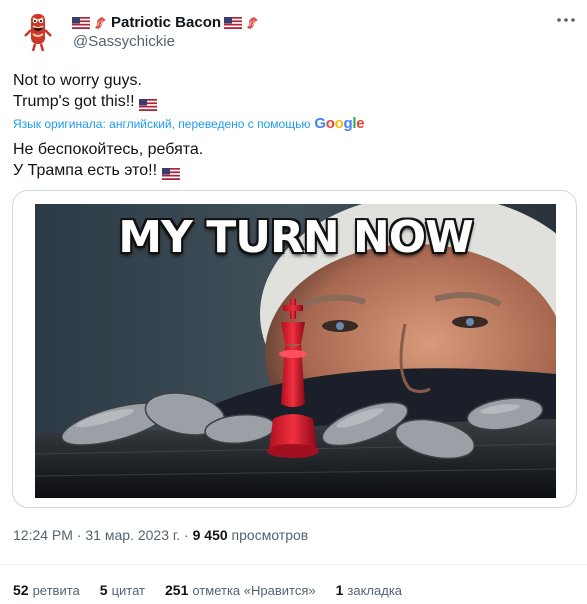  What do you see at coordinates (85, 170) in the screenshot?
I see `translated-text-line: У Трампа есть это!!` at bounding box center [85, 170].